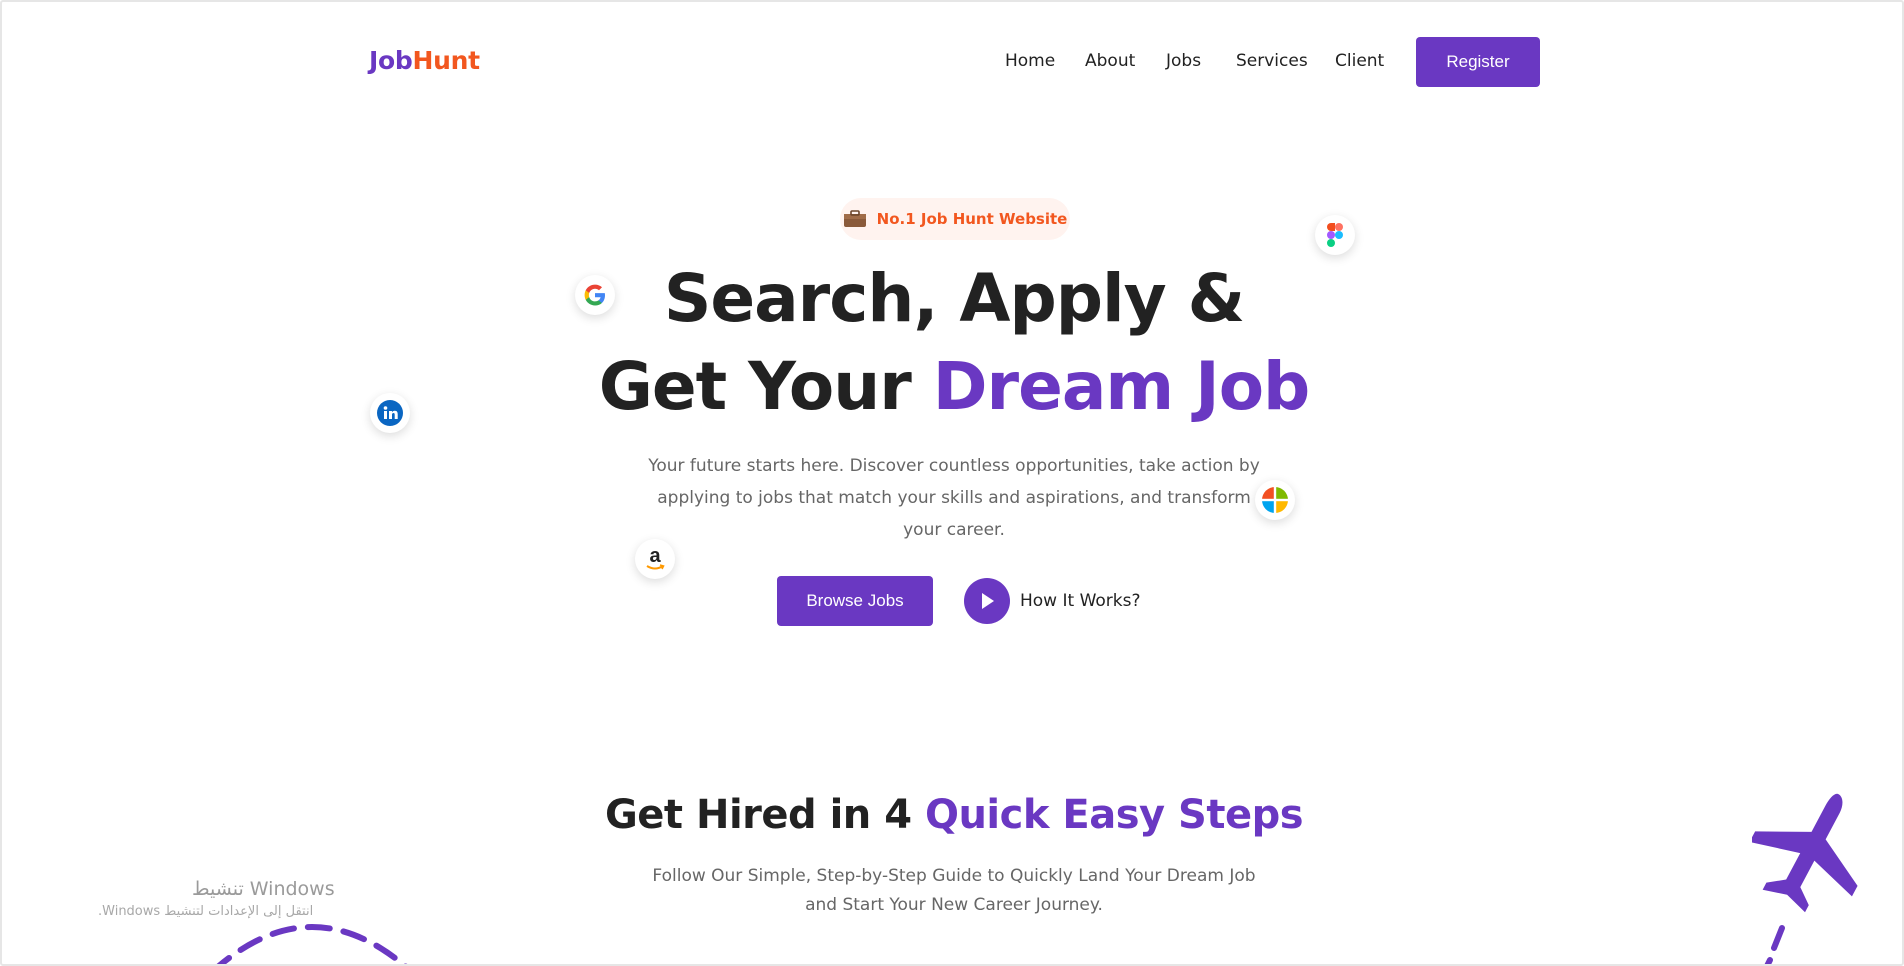  I want to click on hero-title-accent: Dream Job, so click(1121, 386).